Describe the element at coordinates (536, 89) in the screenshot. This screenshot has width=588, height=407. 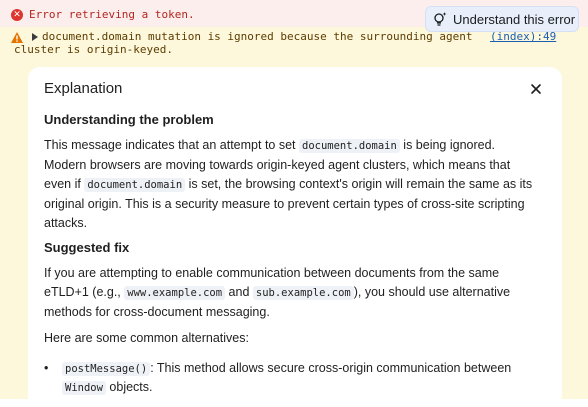
I see `close-icon` at that location.